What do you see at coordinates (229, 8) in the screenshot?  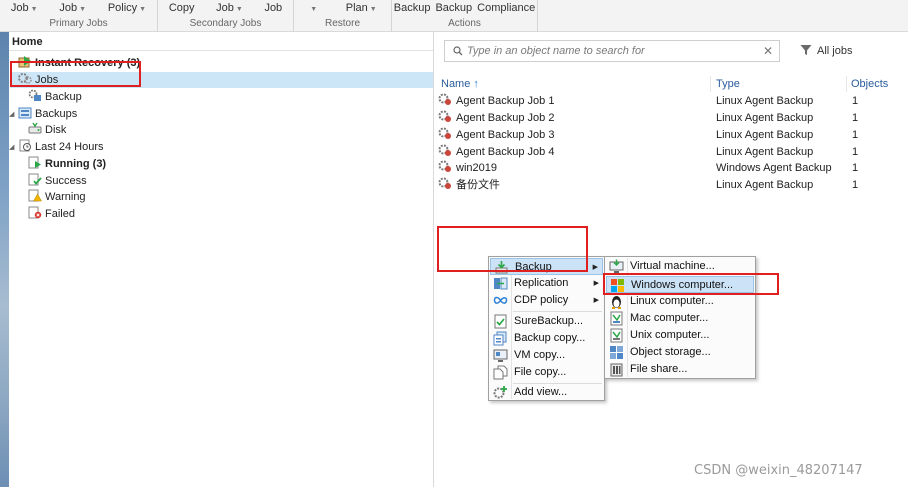 I see `ribbon-button-copy-job: Job ▼` at bounding box center [229, 8].